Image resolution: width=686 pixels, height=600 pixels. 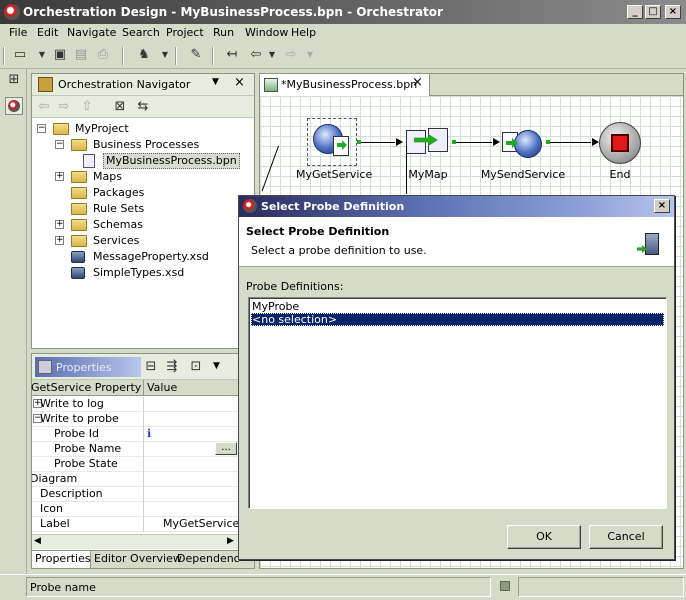 What do you see at coordinates (47, 32) in the screenshot?
I see `menu-edit: Edit` at bounding box center [47, 32].